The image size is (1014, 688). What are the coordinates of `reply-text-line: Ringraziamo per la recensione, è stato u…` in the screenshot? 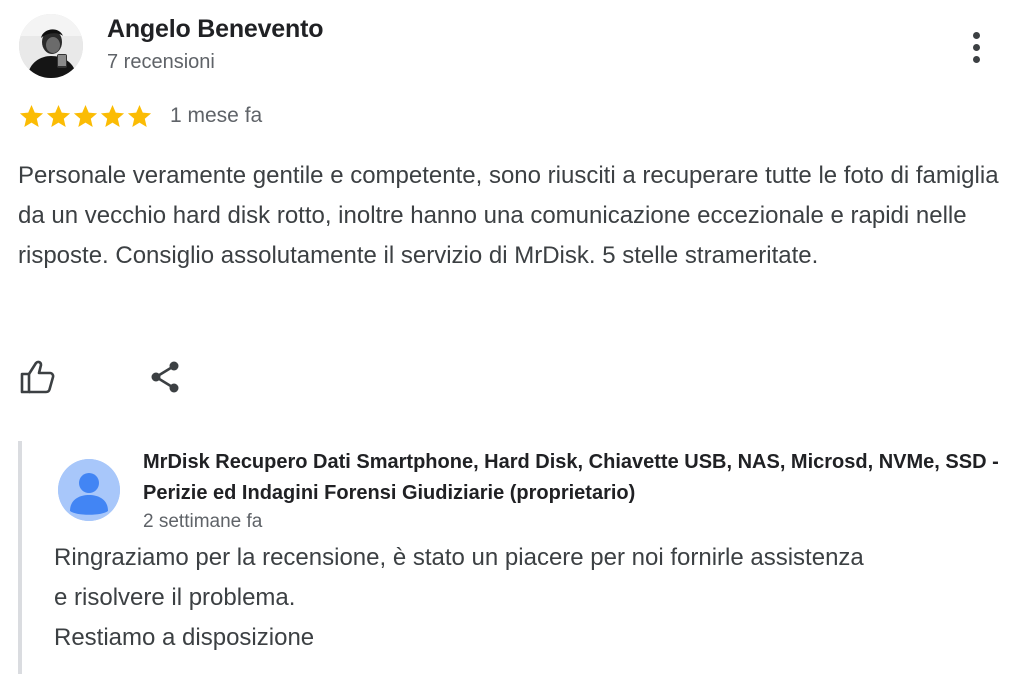 It's located at (459, 557).